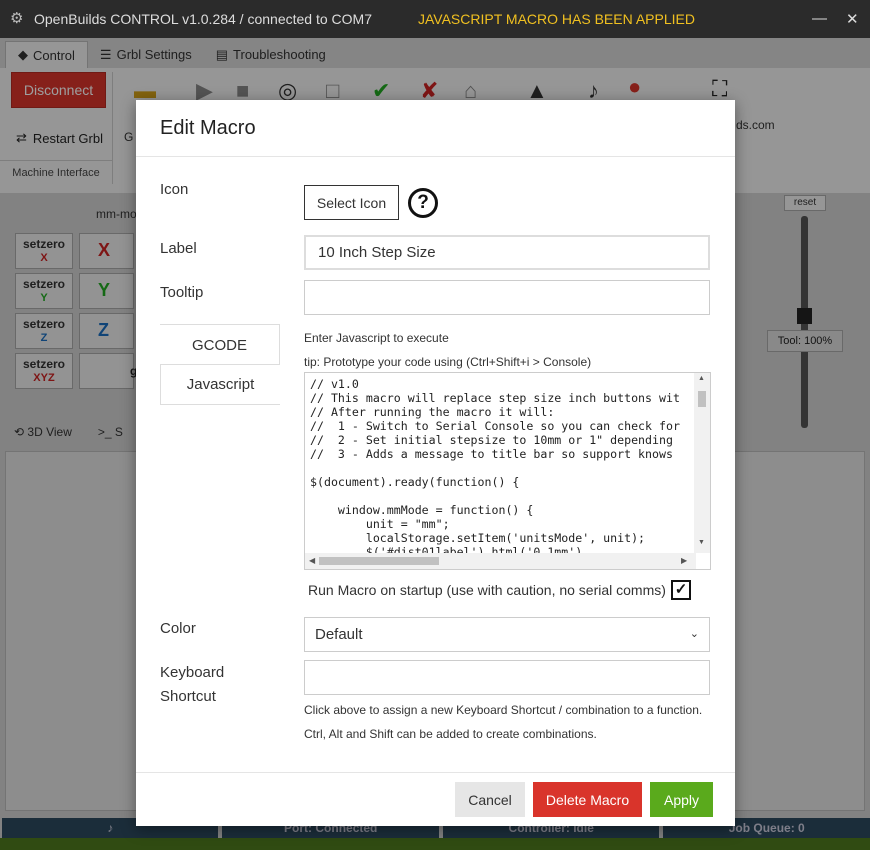 This screenshot has height=850, width=870. Describe the element at coordinates (174, 189) in the screenshot. I see `icon-label: Icon` at that location.